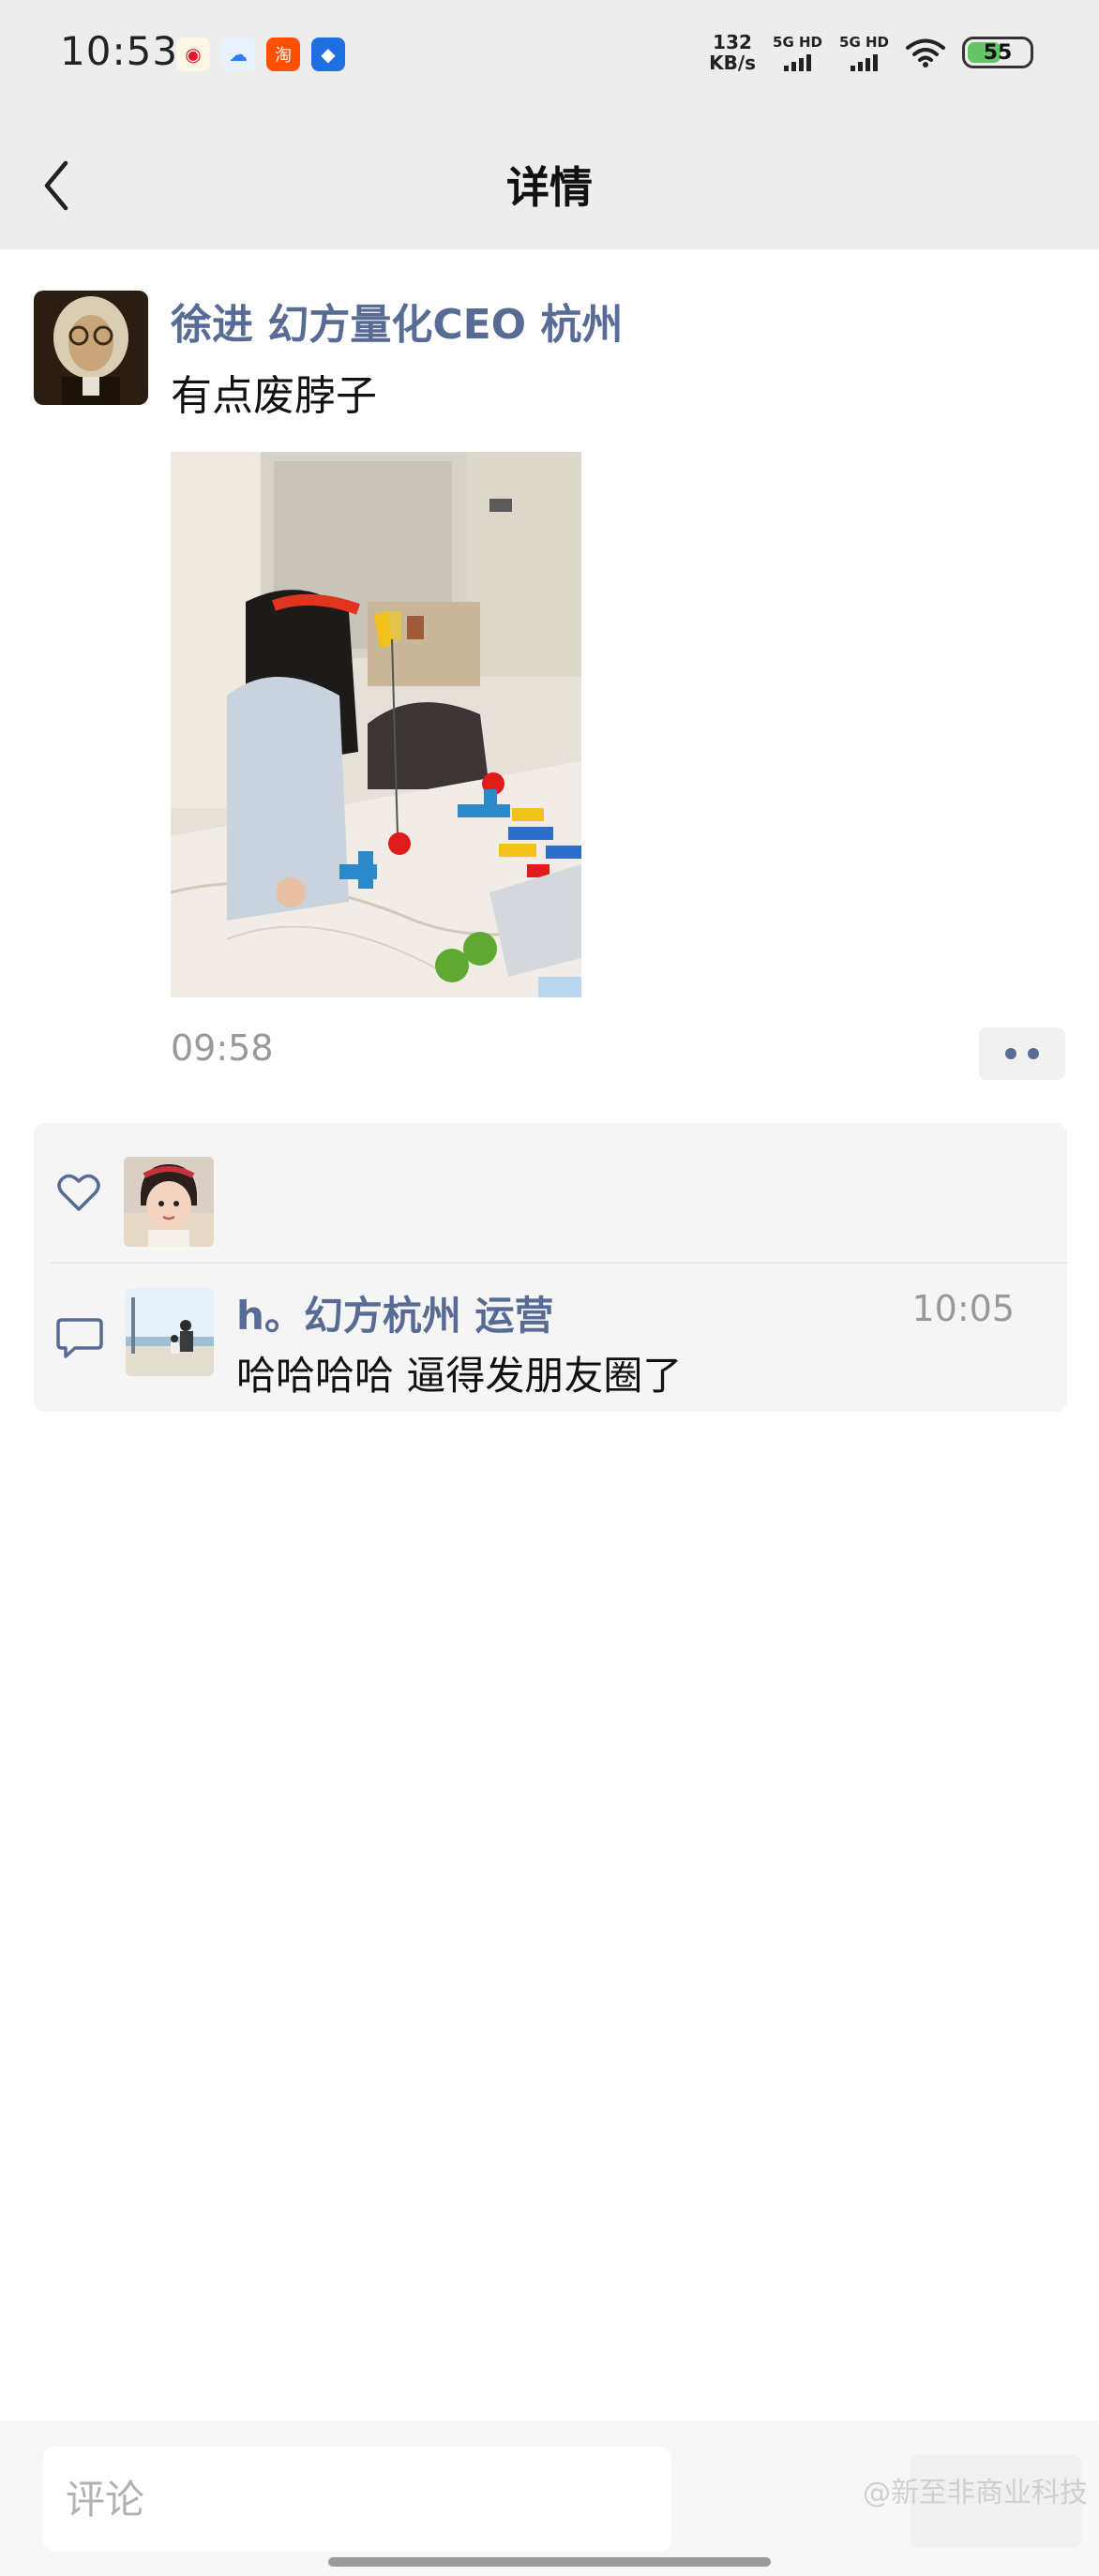 The image size is (1099, 2576). I want to click on battery-value: 55, so click(998, 52).